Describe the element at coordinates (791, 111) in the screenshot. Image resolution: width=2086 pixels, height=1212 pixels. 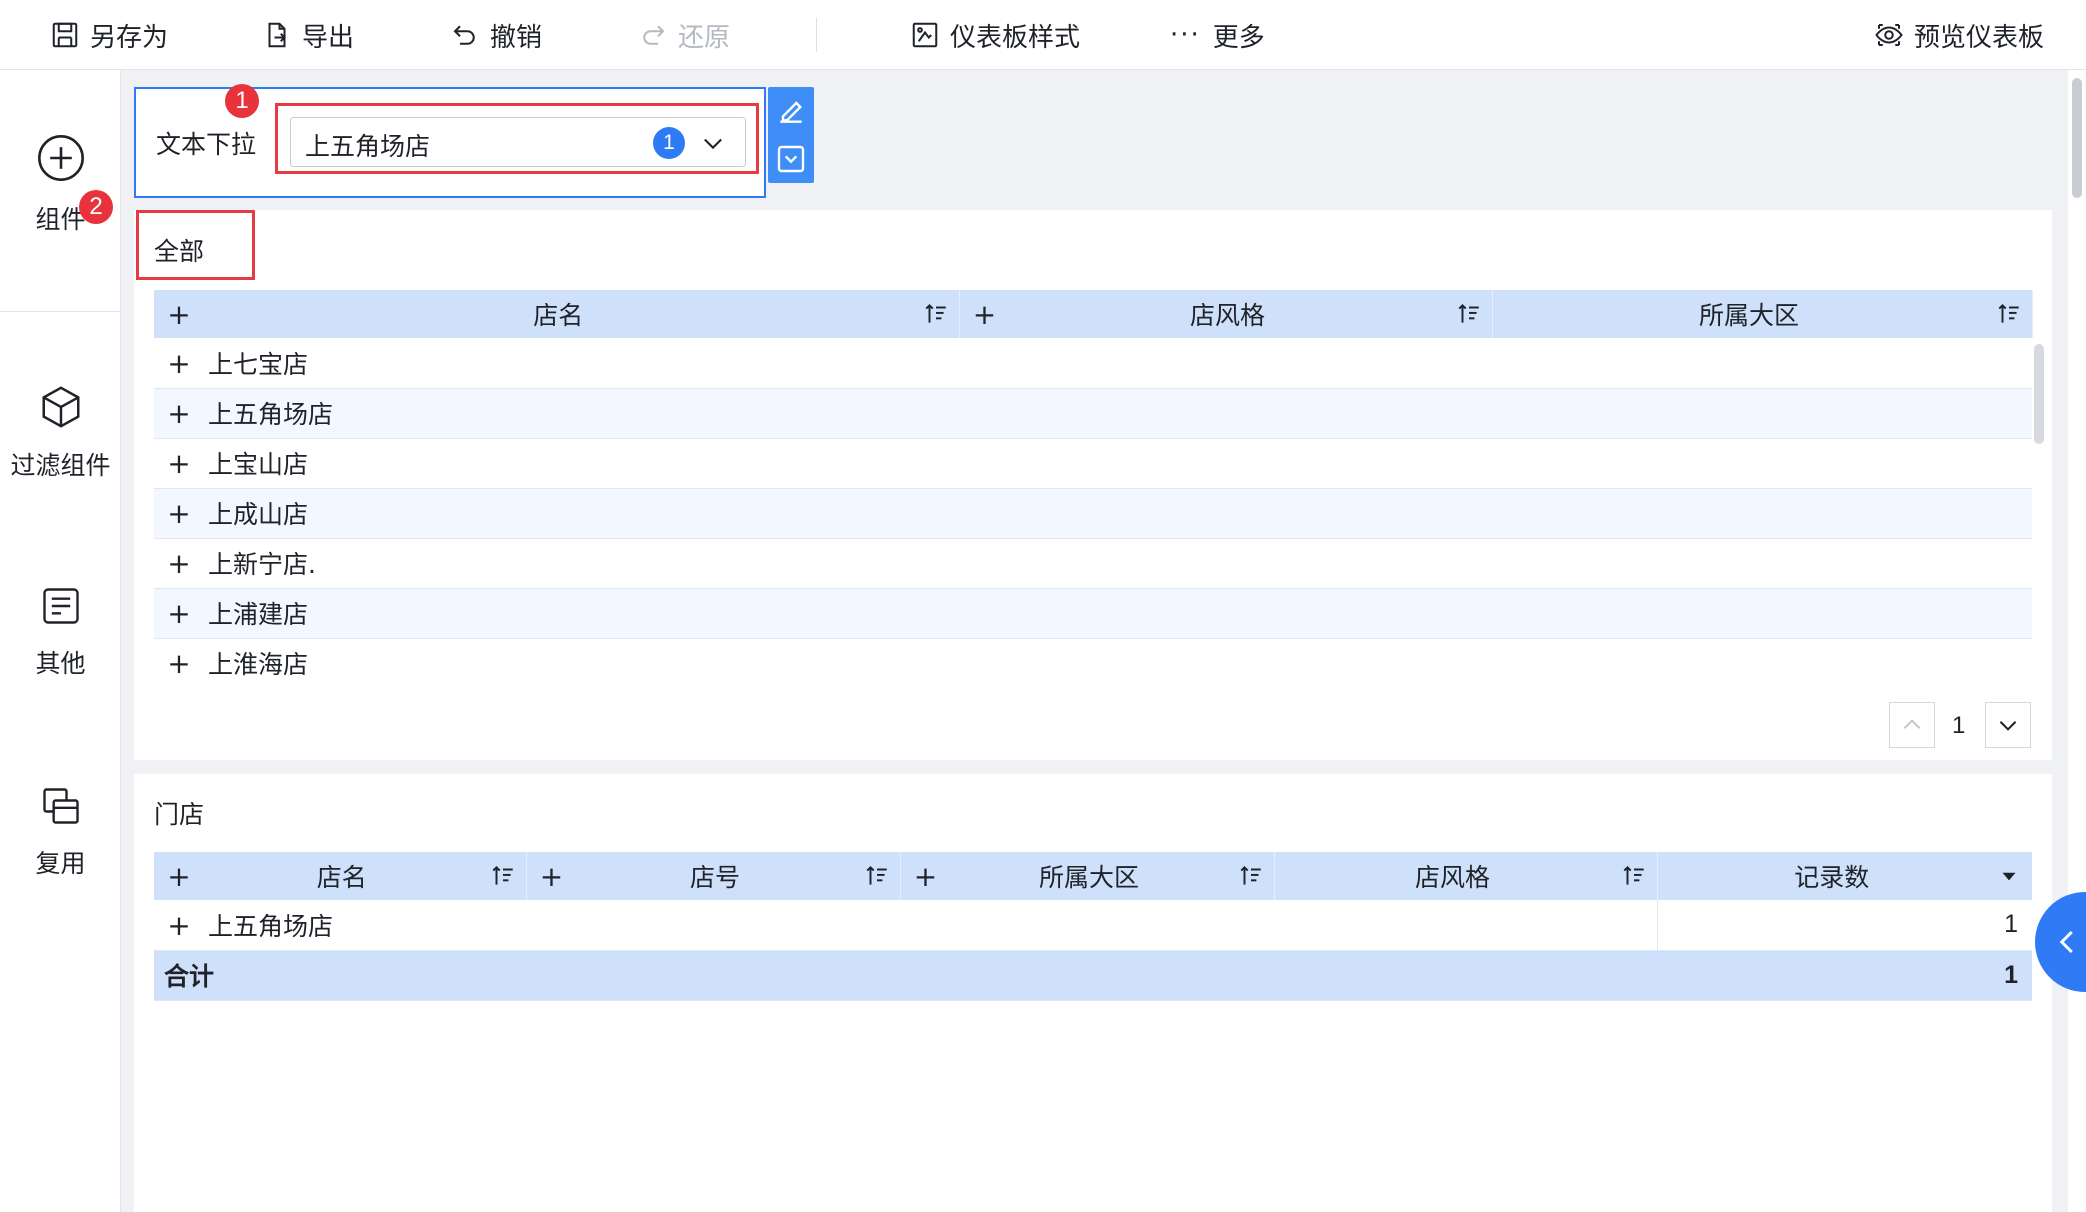
I see `edit-icon` at that location.